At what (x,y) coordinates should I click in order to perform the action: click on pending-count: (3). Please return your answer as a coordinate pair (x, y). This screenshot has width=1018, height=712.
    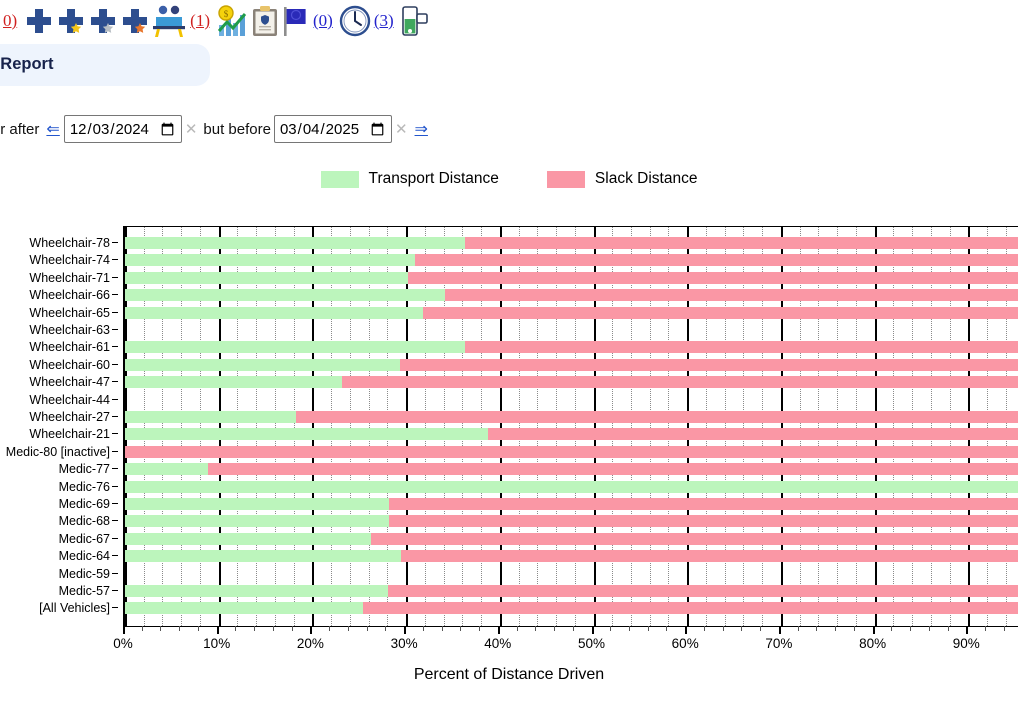
    Looking at the image, I should click on (384, 21).